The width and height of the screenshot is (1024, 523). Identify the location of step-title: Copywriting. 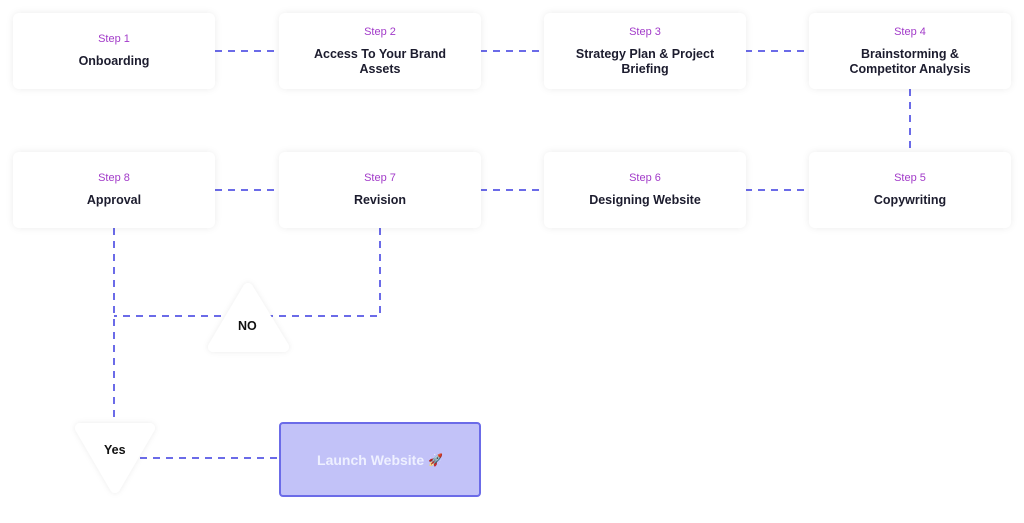
(910, 200).